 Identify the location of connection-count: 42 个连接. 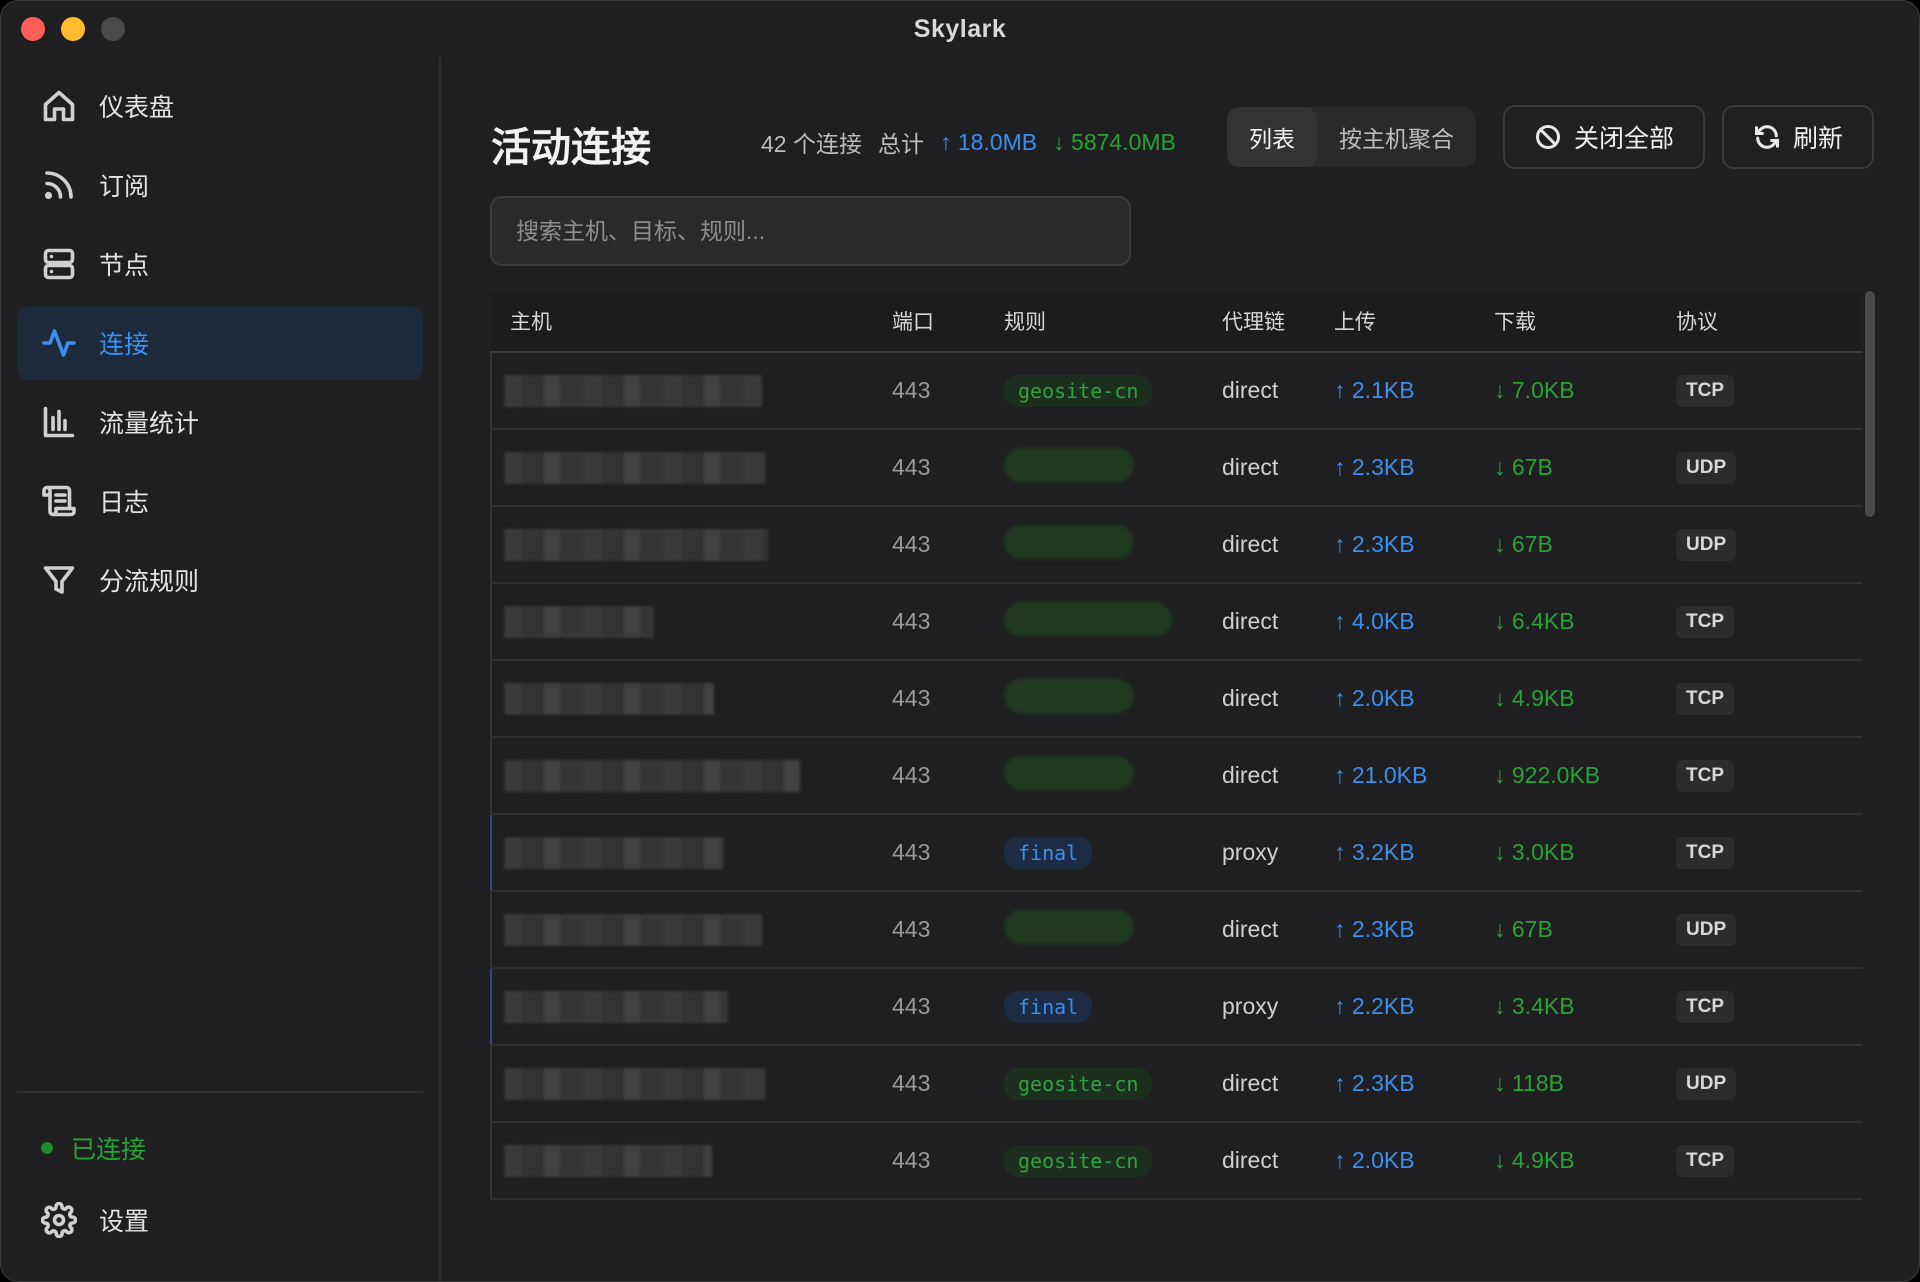
(811, 144).